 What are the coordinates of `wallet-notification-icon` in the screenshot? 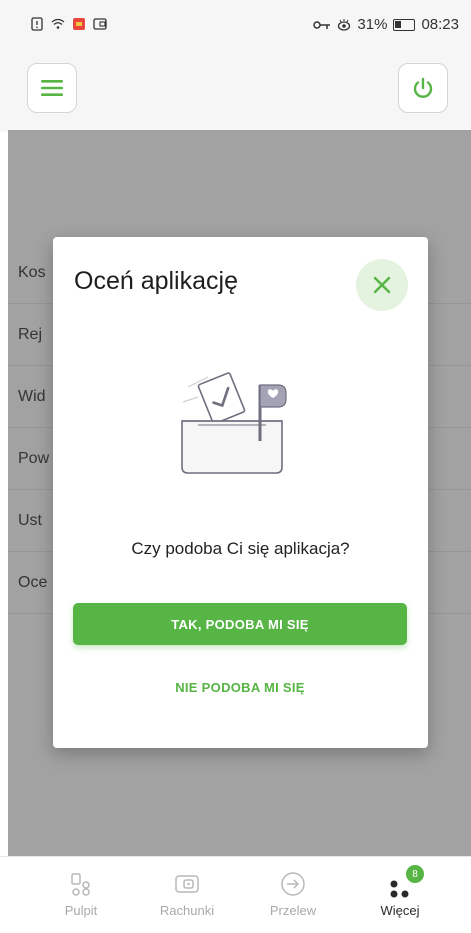 It's located at (100, 24).